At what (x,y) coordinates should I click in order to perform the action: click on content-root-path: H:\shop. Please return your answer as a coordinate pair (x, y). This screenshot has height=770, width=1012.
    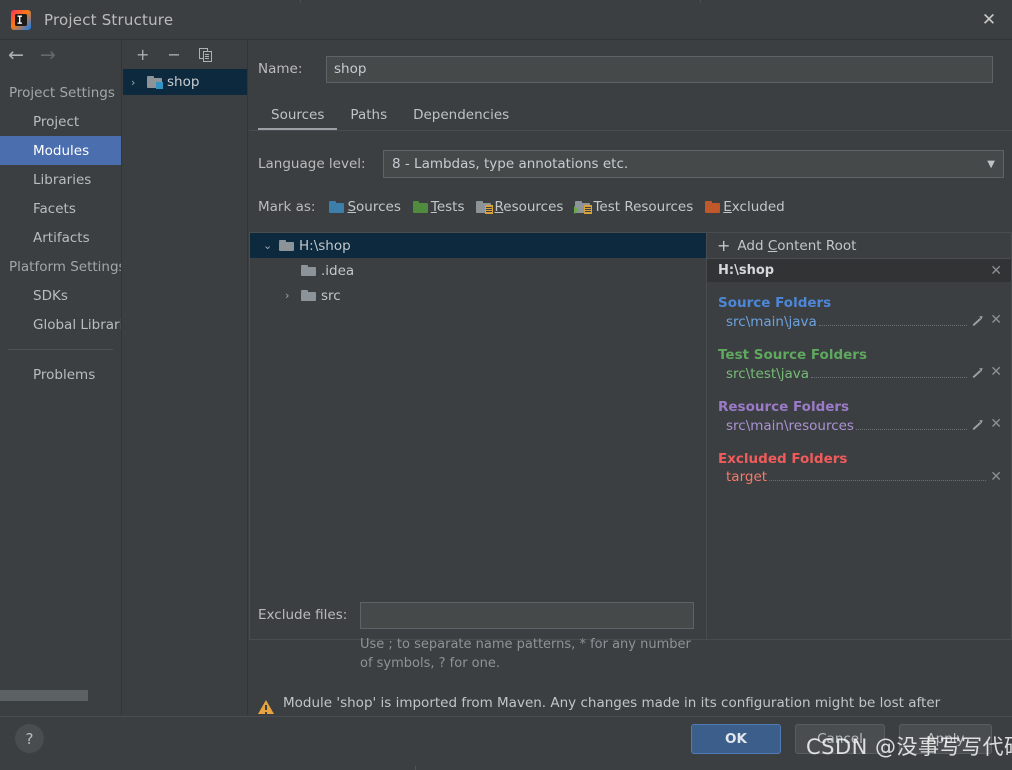
    Looking at the image, I should click on (746, 270).